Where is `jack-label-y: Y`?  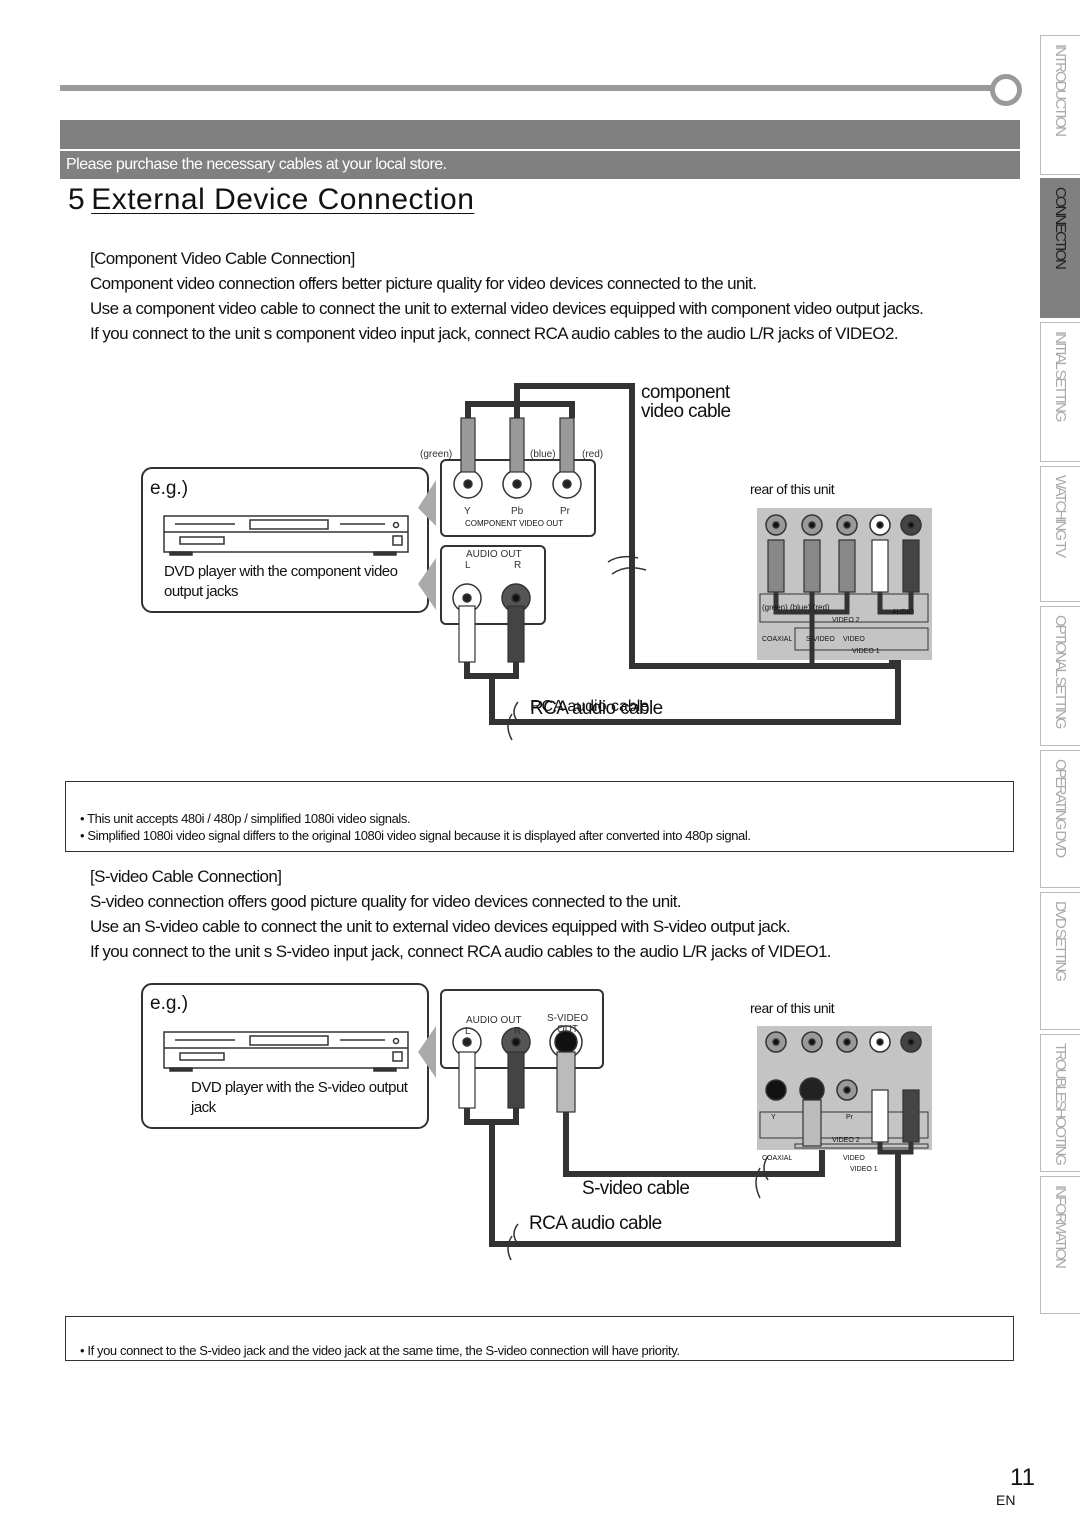
jack-label-y: Y is located at coordinates (467, 511).